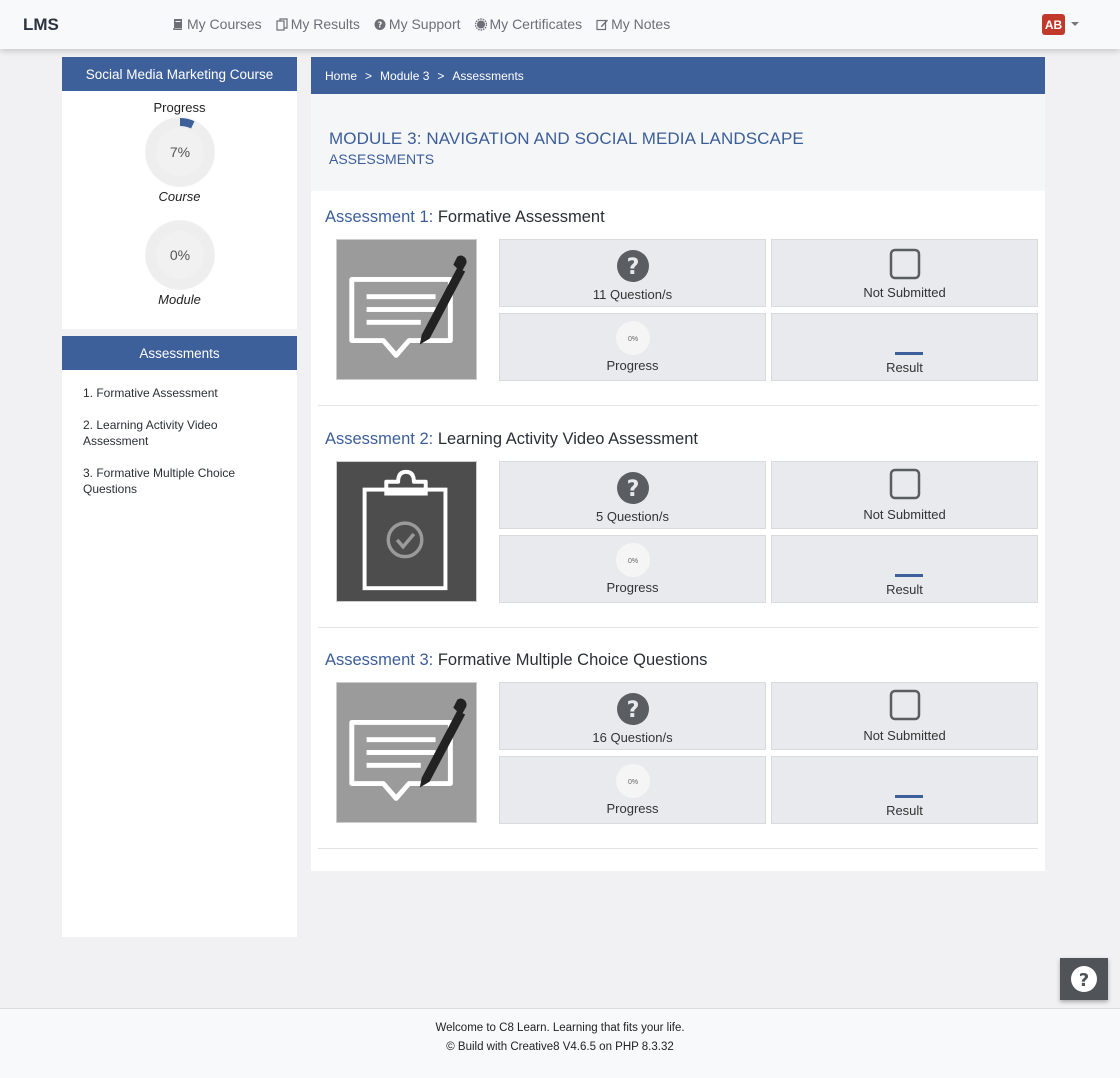 This screenshot has height=1078, width=1120. I want to click on sidebar-item-assessment-3: 3. Formative Multiple Choice Questions, so click(180, 481).